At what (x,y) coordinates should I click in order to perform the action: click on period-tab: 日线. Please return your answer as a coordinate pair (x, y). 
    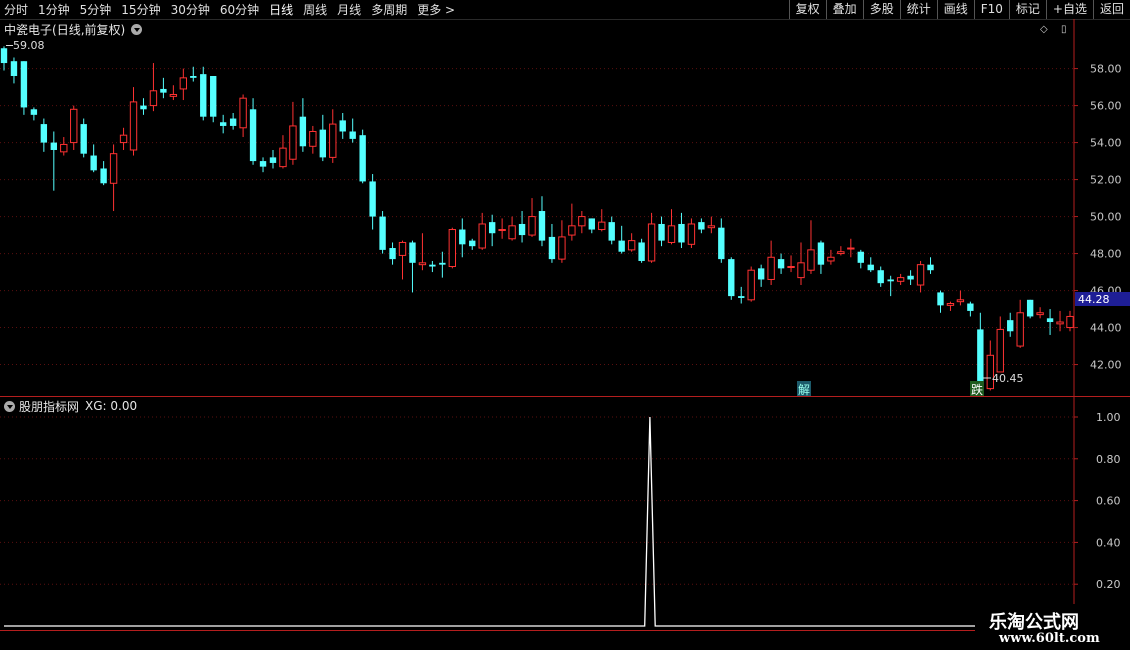
    Looking at the image, I should click on (281, 9).